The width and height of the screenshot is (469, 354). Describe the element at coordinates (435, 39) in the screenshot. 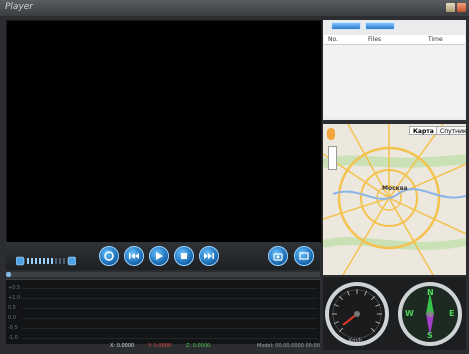

I see `column-time: Time` at that location.